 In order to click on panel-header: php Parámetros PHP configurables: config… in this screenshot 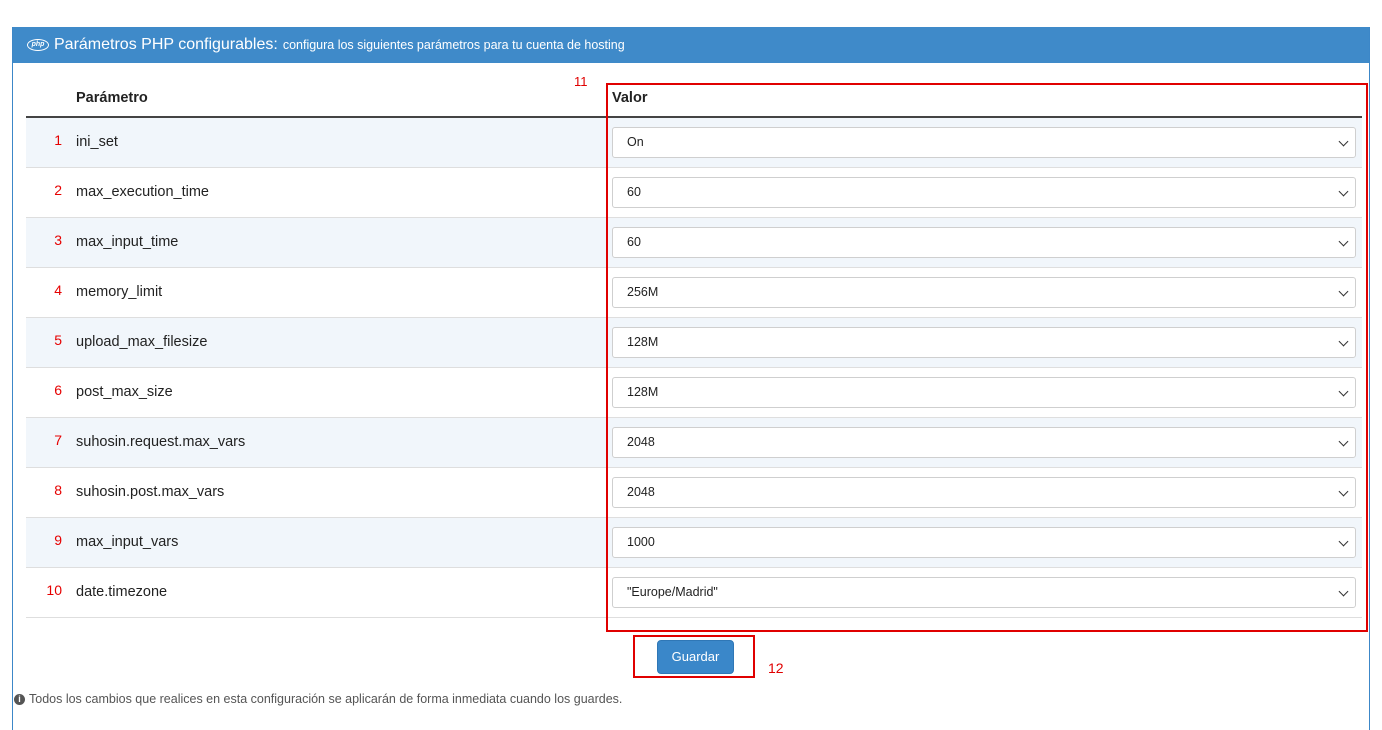, I will do `click(691, 45)`.